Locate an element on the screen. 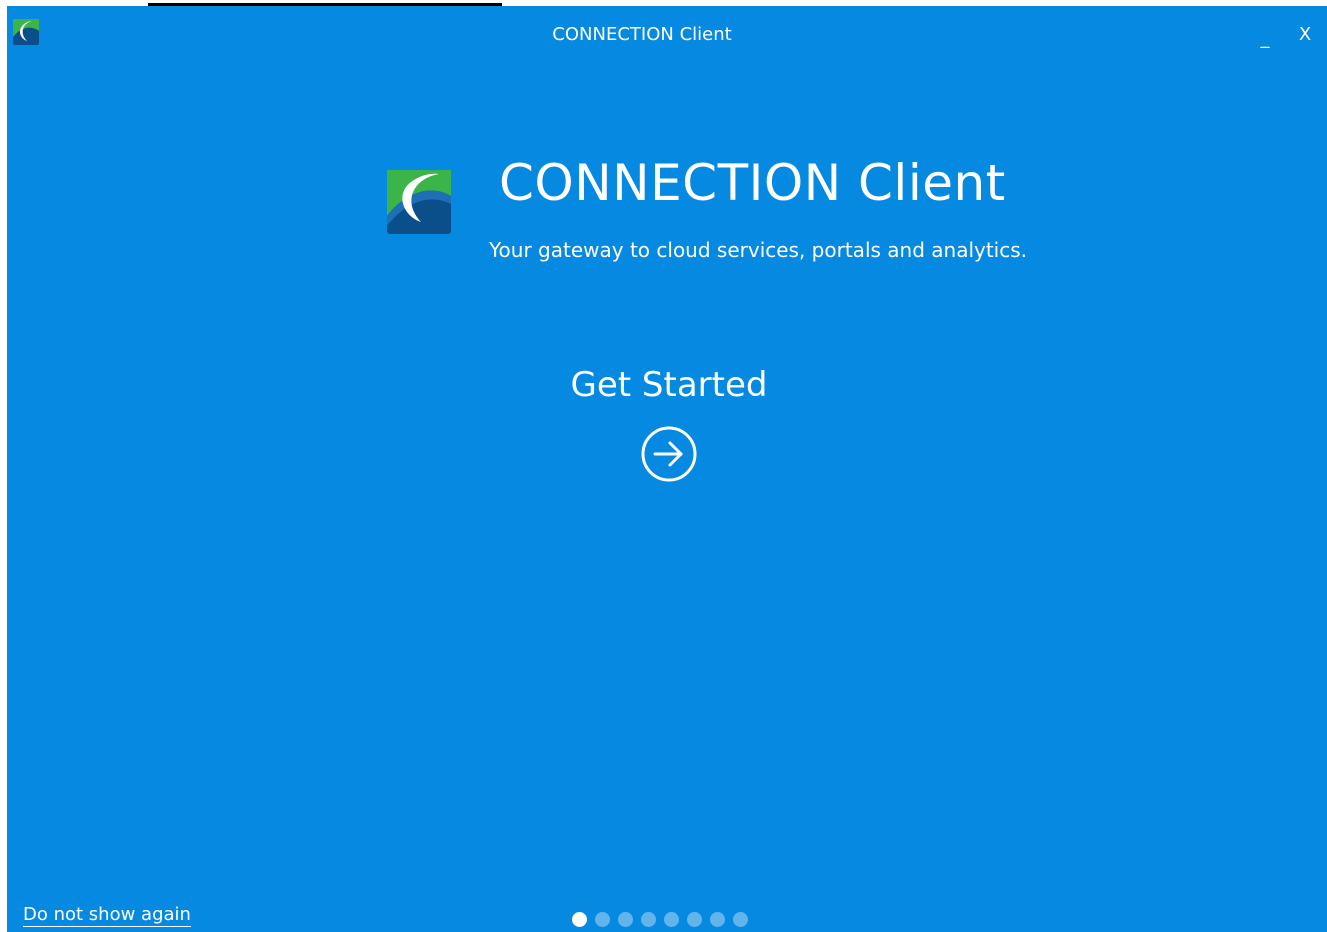 Image resolution: width=1327 pixels, height=932 pixels. app-headline: CONNECTION Client is located at coordinates (752, 183).